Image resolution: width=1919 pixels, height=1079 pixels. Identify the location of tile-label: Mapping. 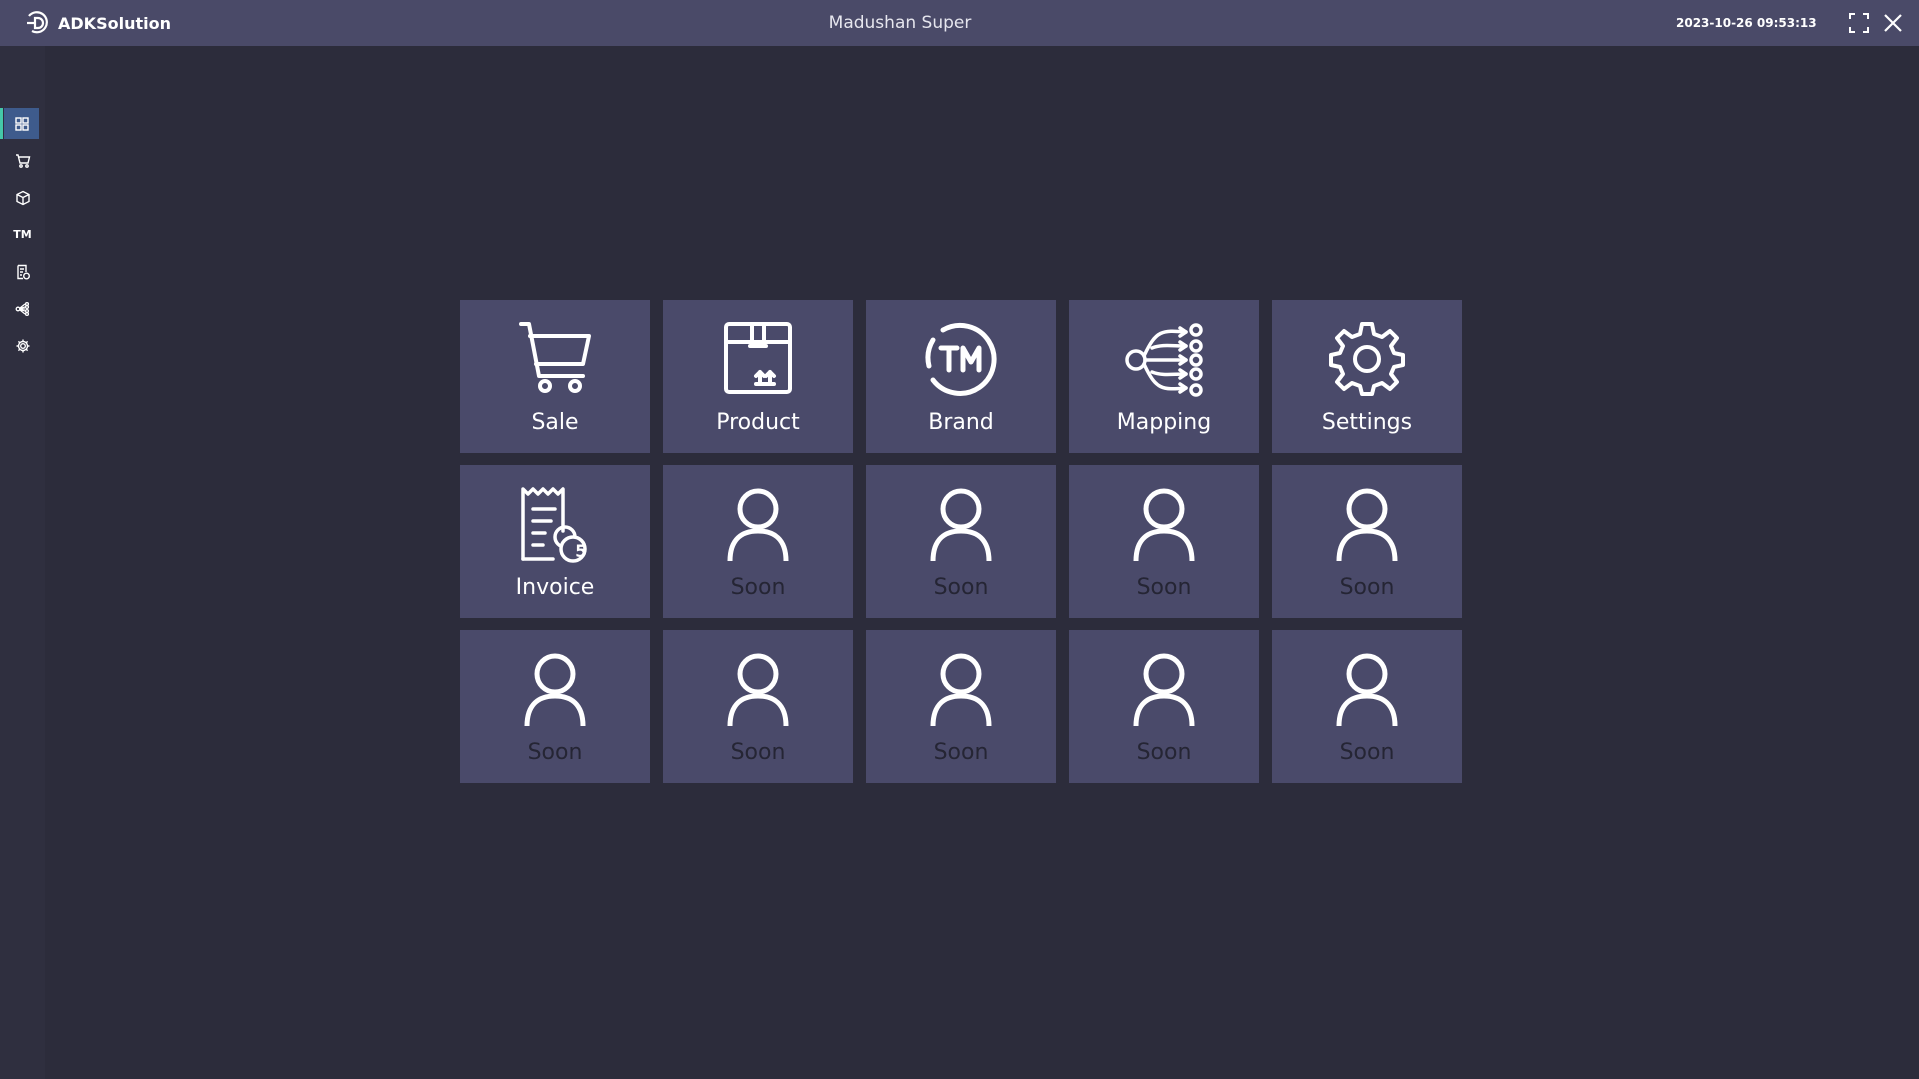
(1164, 422).